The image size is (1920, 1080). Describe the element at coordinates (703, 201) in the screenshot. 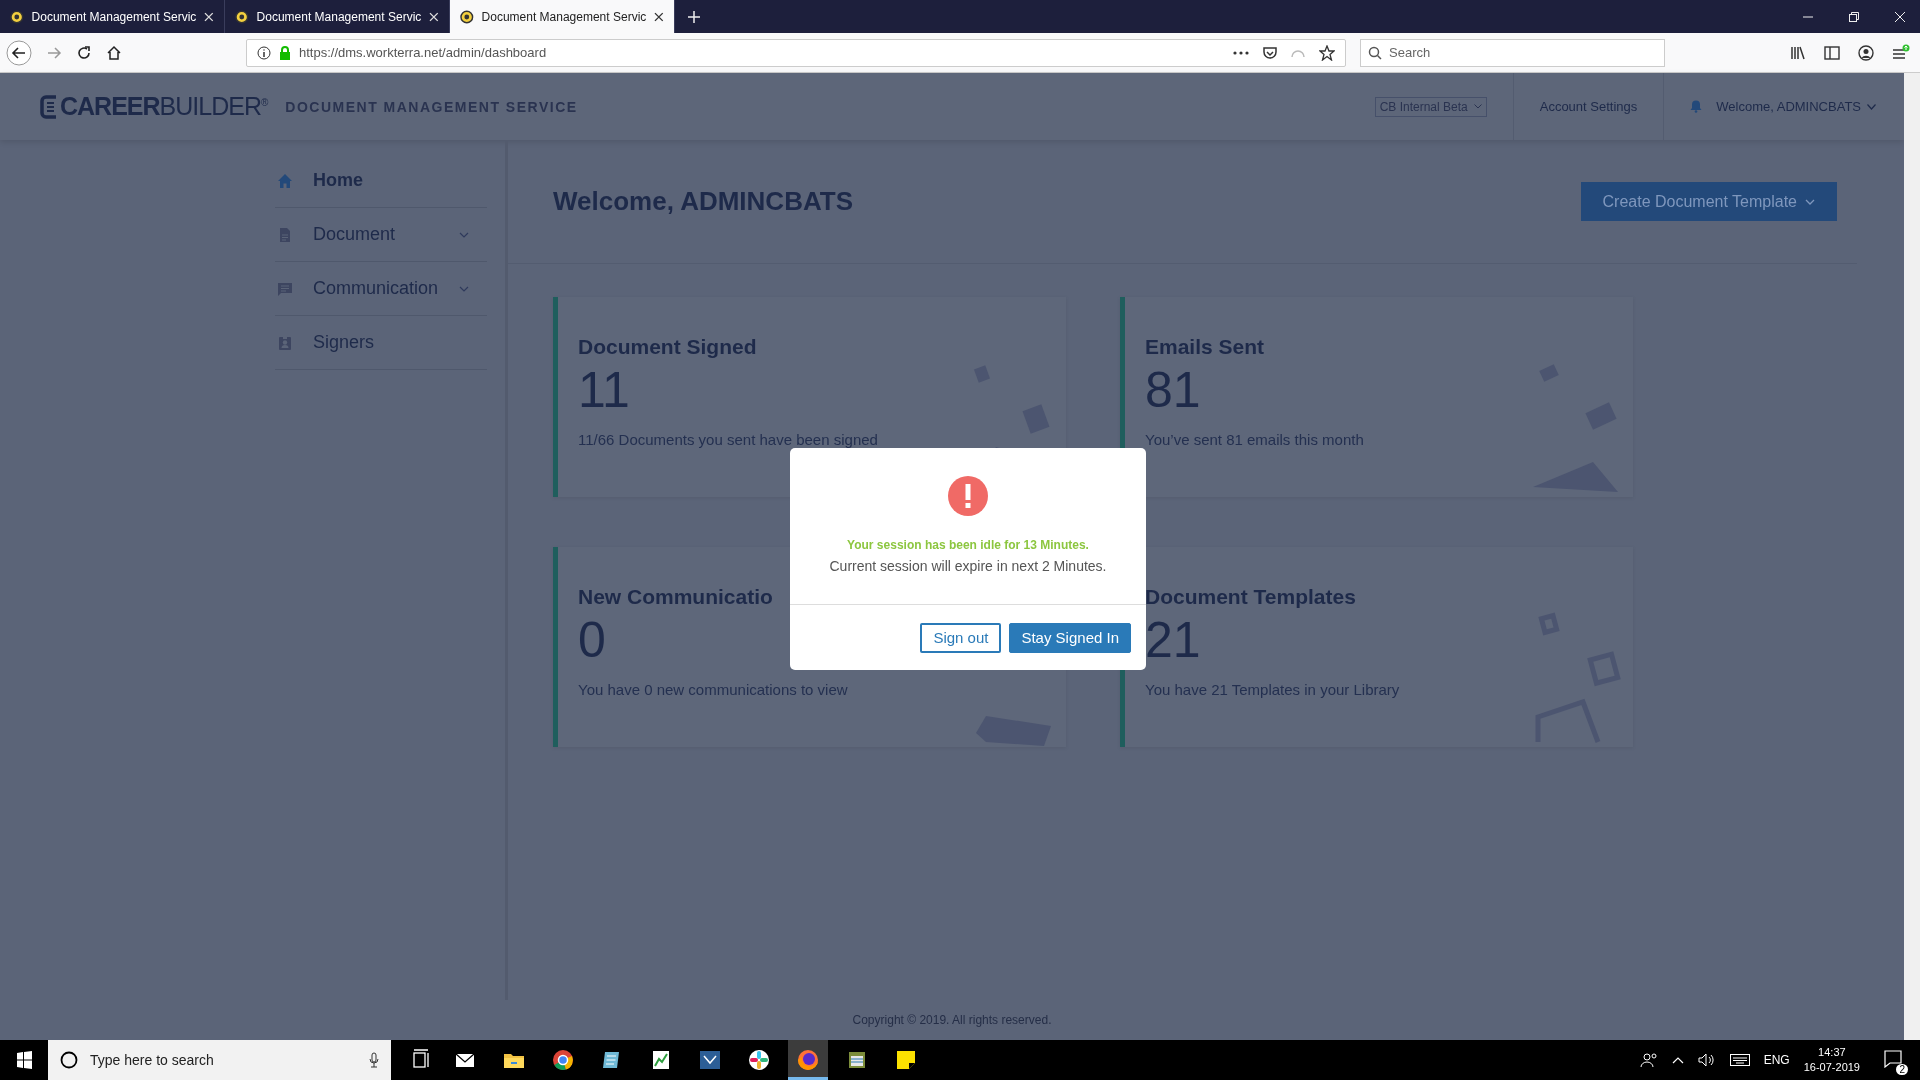

I see `page-title: Welcome, ADMINCBATS` at that location.